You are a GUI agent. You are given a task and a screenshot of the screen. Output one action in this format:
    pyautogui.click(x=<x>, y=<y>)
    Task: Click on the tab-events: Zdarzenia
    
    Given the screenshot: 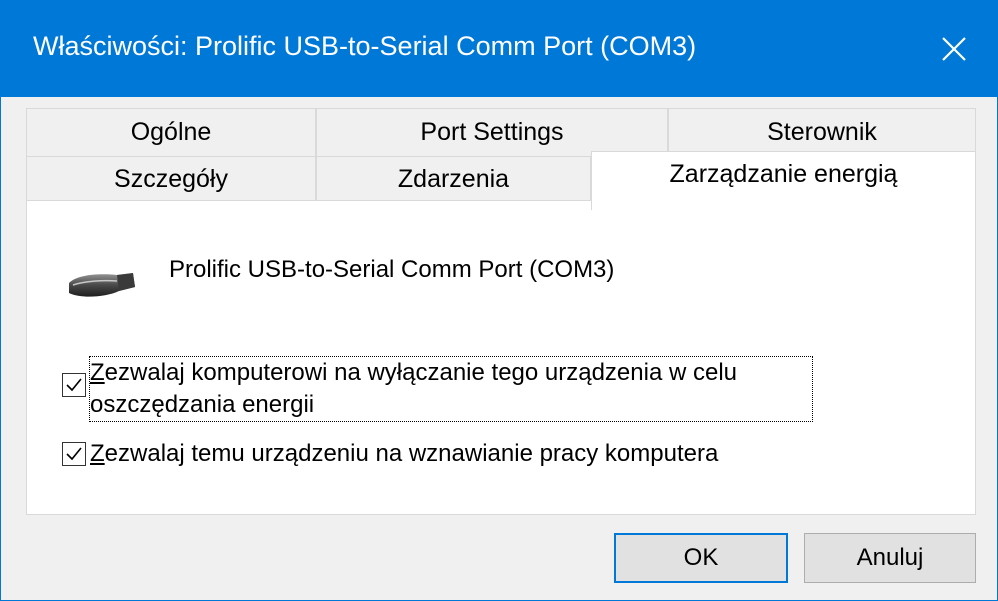 What is the action you would take?
    pyautogui.click(x=453, y=178)
    